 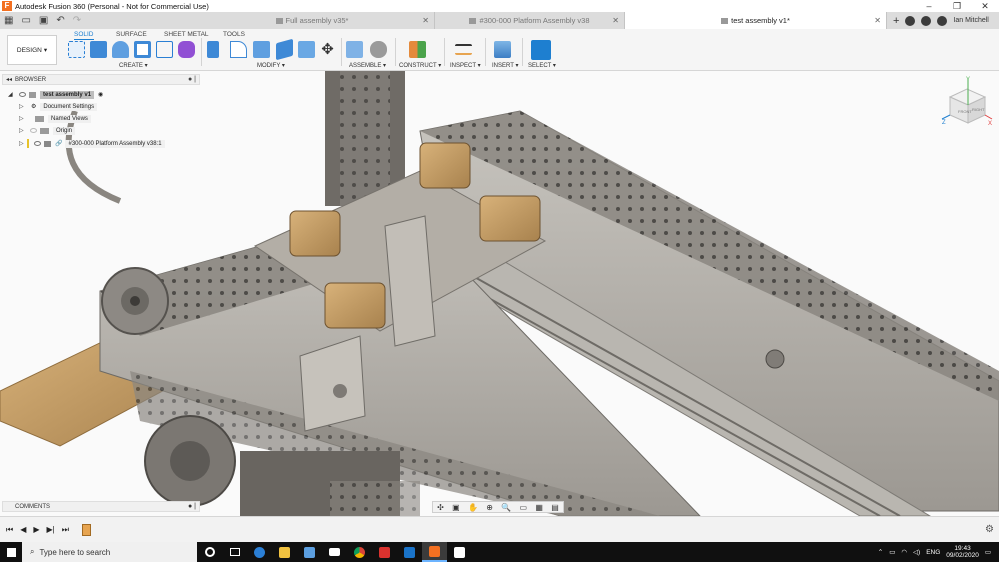 I want to click on new-tab-plus-icon: +, so click(x=896, y=21).